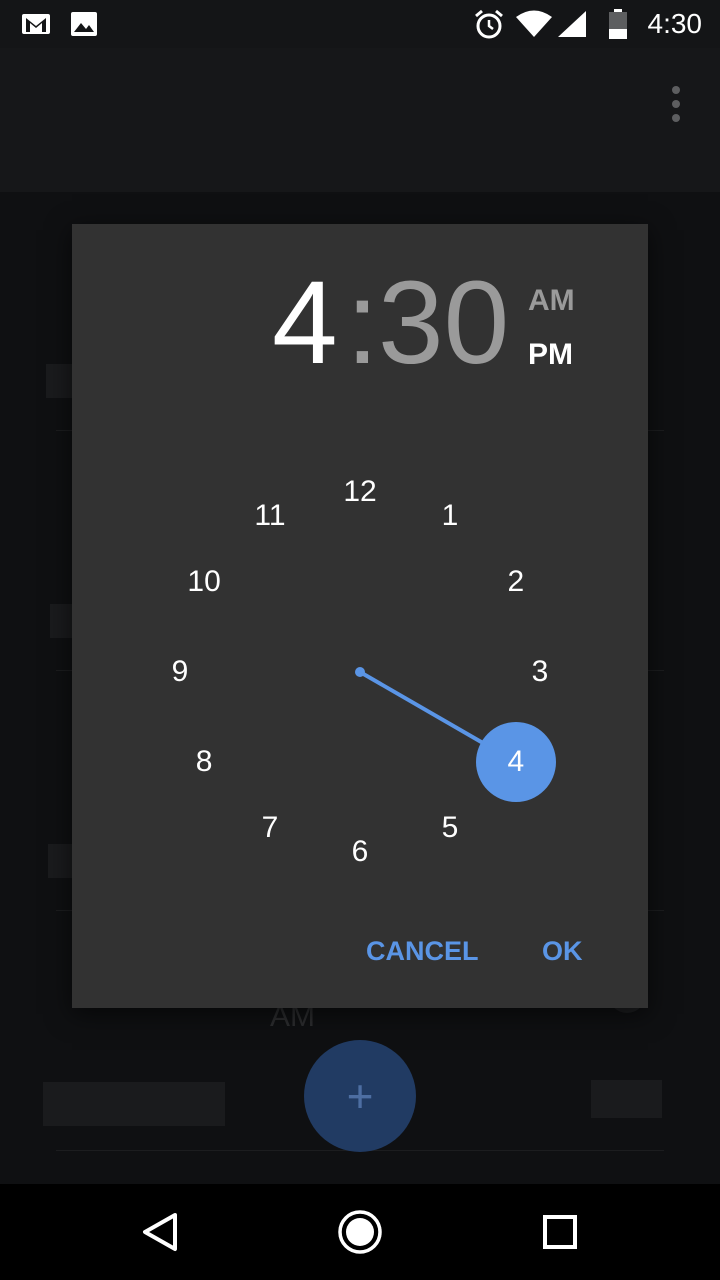 Image resolution: width=720 pixels, height=1280 pixels. I want to click on back-button, so click(160, 1232).